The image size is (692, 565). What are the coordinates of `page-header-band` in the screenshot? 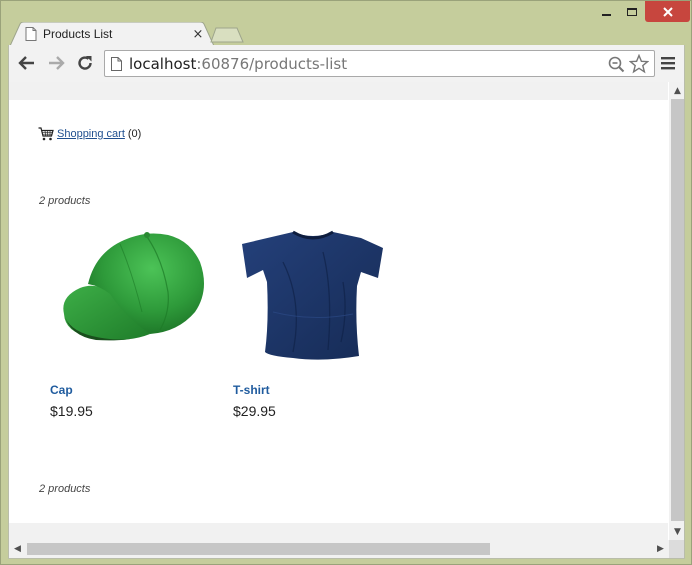 It's located at (338, 91).